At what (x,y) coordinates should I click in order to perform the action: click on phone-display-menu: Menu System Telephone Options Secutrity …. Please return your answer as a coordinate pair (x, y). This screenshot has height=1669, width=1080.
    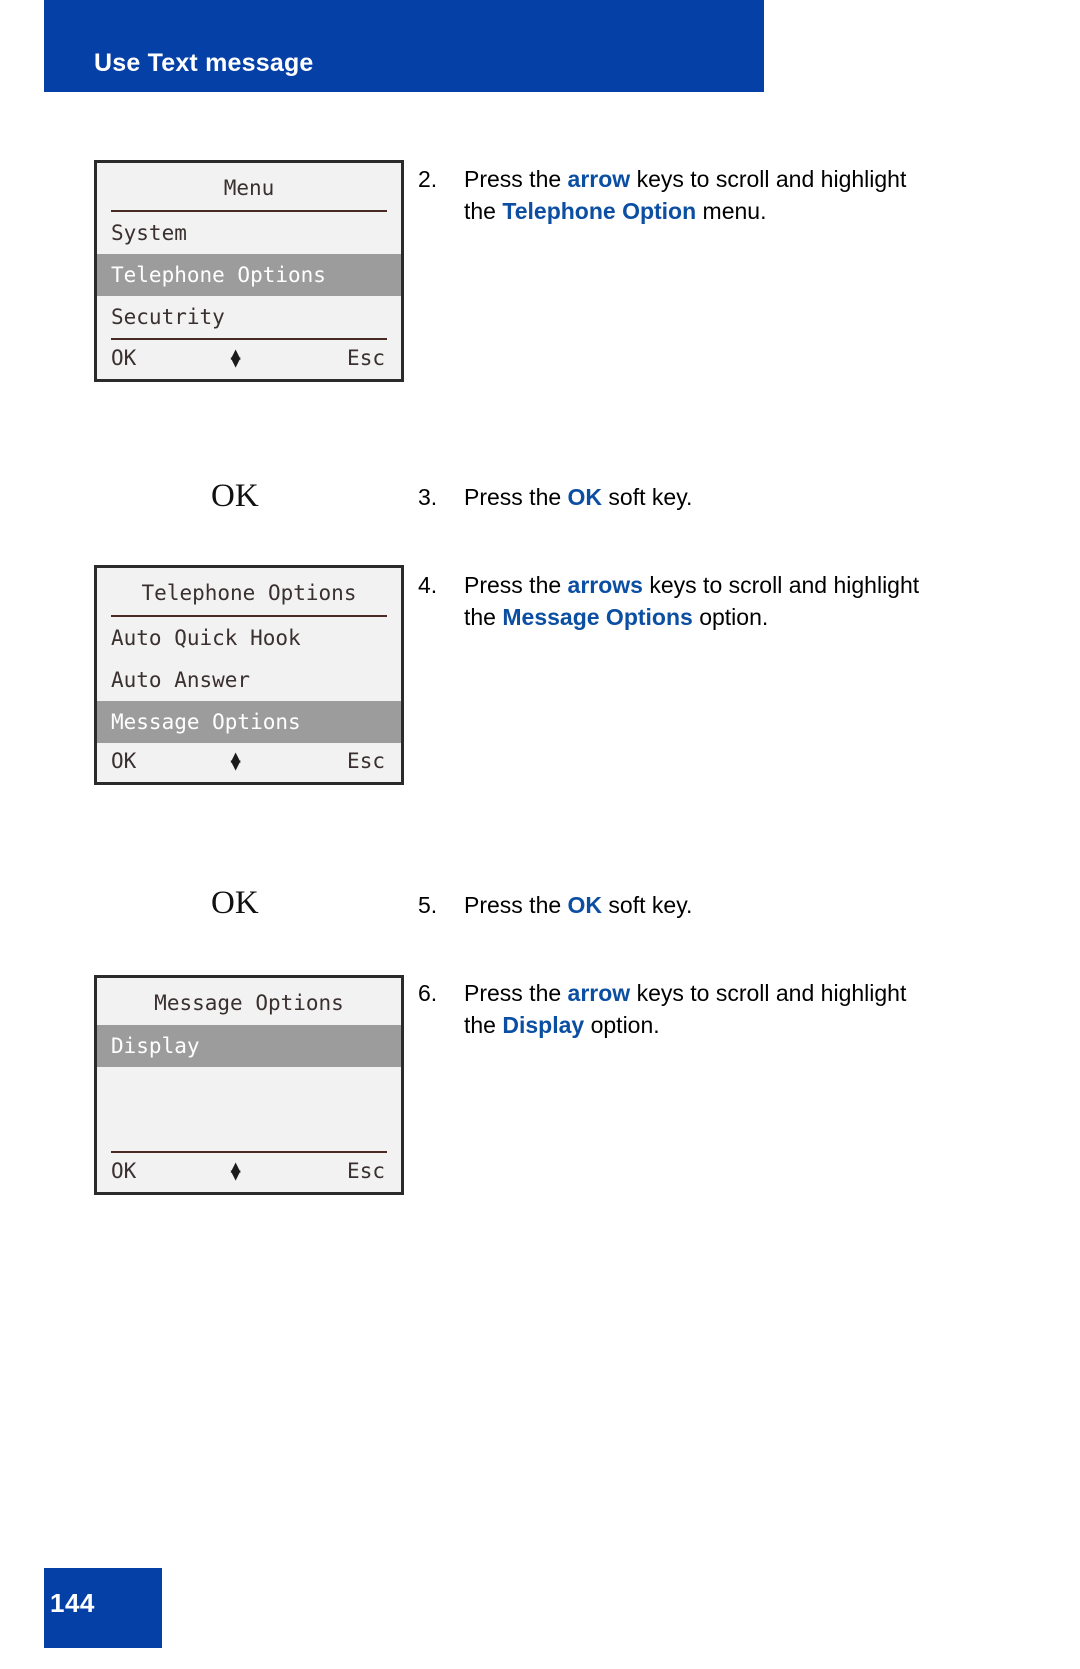
    Looking at the image, I should click on (249, 271).